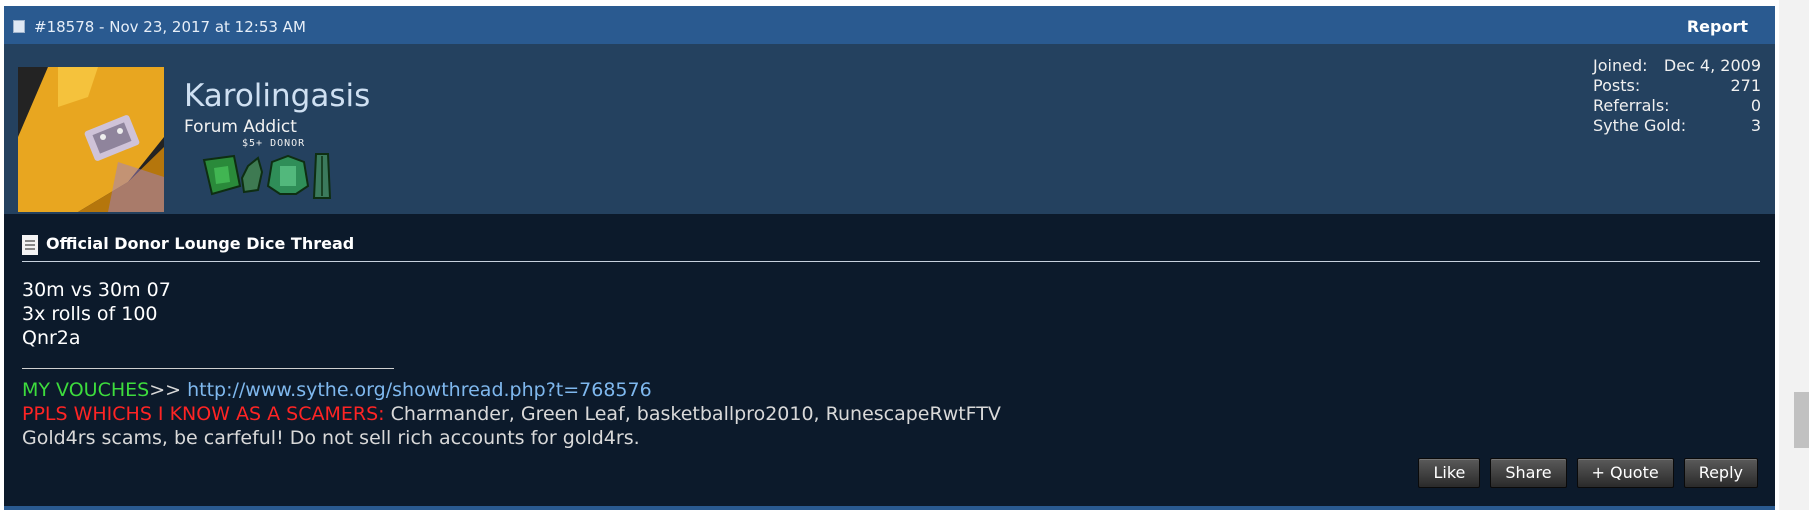  Describe the element at coordinates (1631, 105) in the screenshot. I see `stat-label: Referrals:` at that location.